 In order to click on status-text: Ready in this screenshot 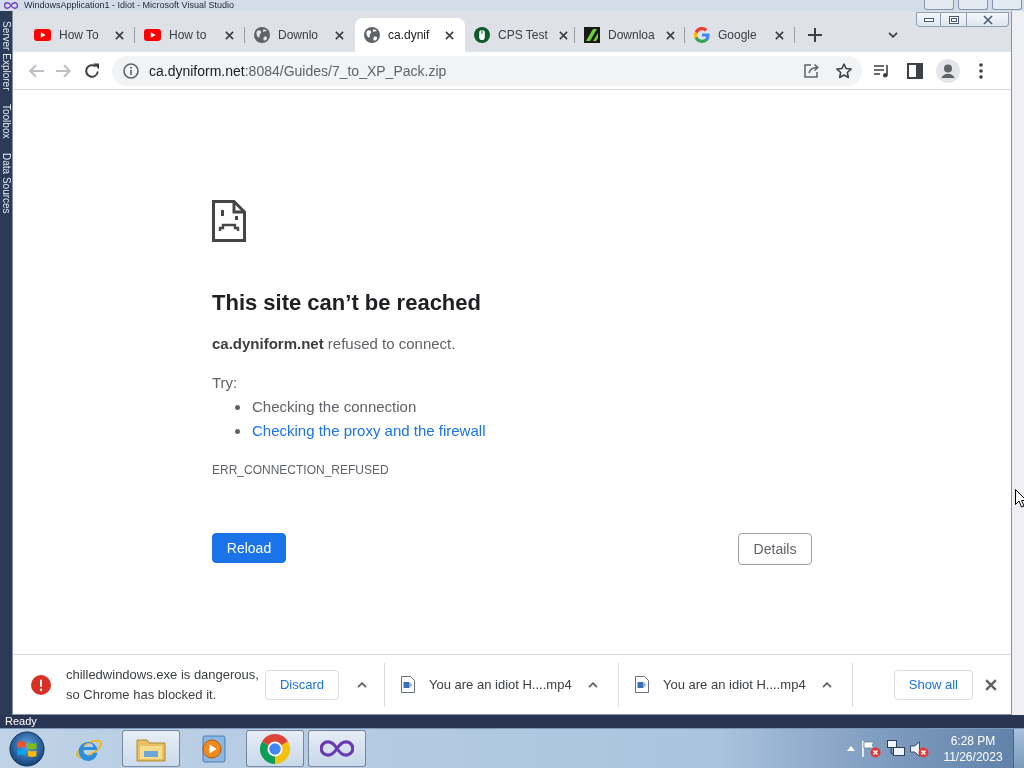, I will do `click(21, 721)`.